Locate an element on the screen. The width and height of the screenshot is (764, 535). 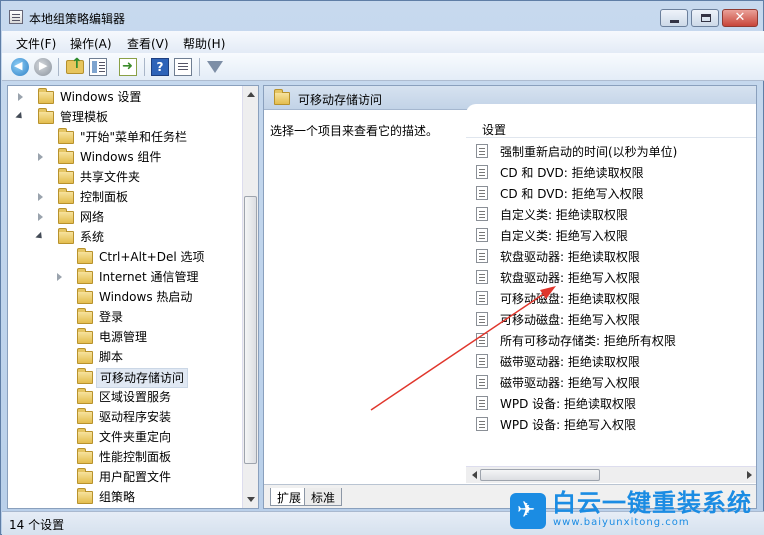
tree-item: Windows 设置 is located at coordinates (125, 98).